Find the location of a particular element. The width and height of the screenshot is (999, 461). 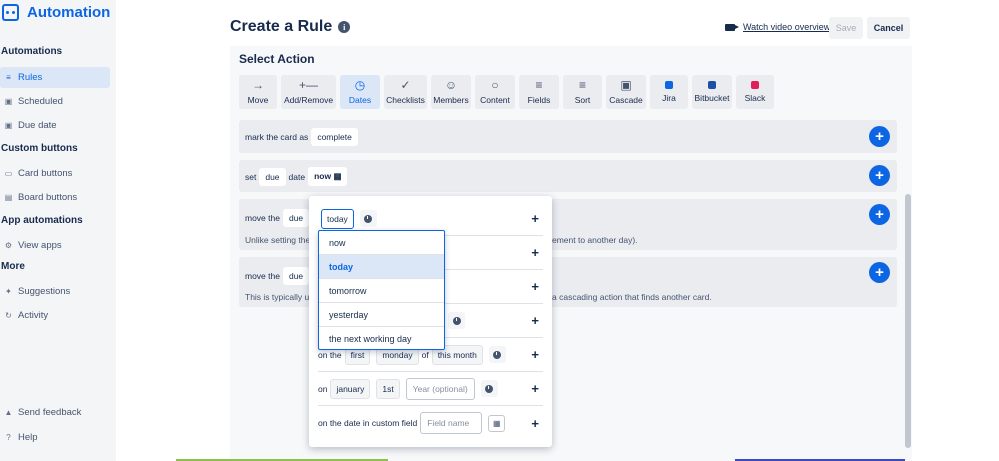

section-heading-custom-buttons: Custom buttons is located at coordinates (39, 148).